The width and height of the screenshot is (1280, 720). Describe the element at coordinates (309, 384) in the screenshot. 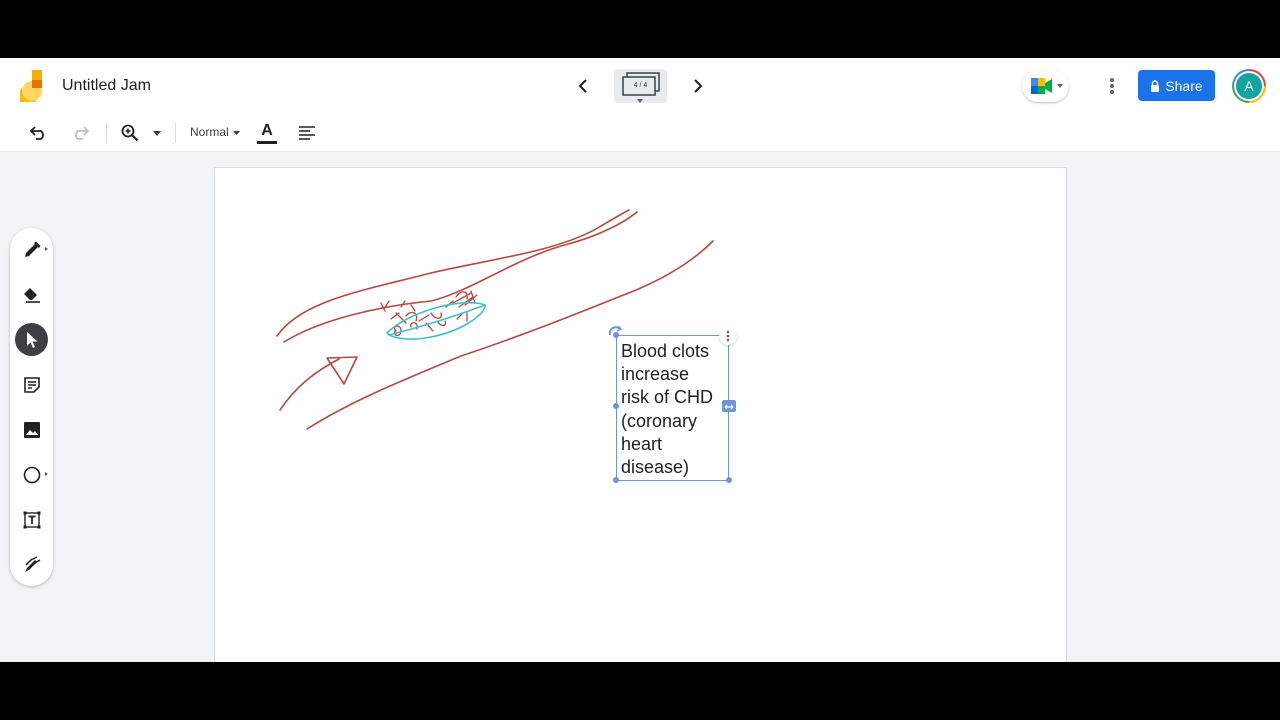

I see `artery-lower-left-stroke` at that location.